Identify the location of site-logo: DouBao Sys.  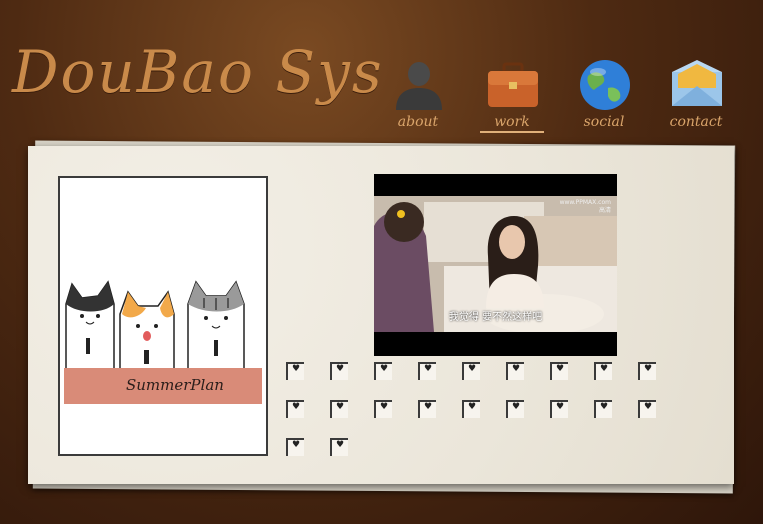
(198, 72).